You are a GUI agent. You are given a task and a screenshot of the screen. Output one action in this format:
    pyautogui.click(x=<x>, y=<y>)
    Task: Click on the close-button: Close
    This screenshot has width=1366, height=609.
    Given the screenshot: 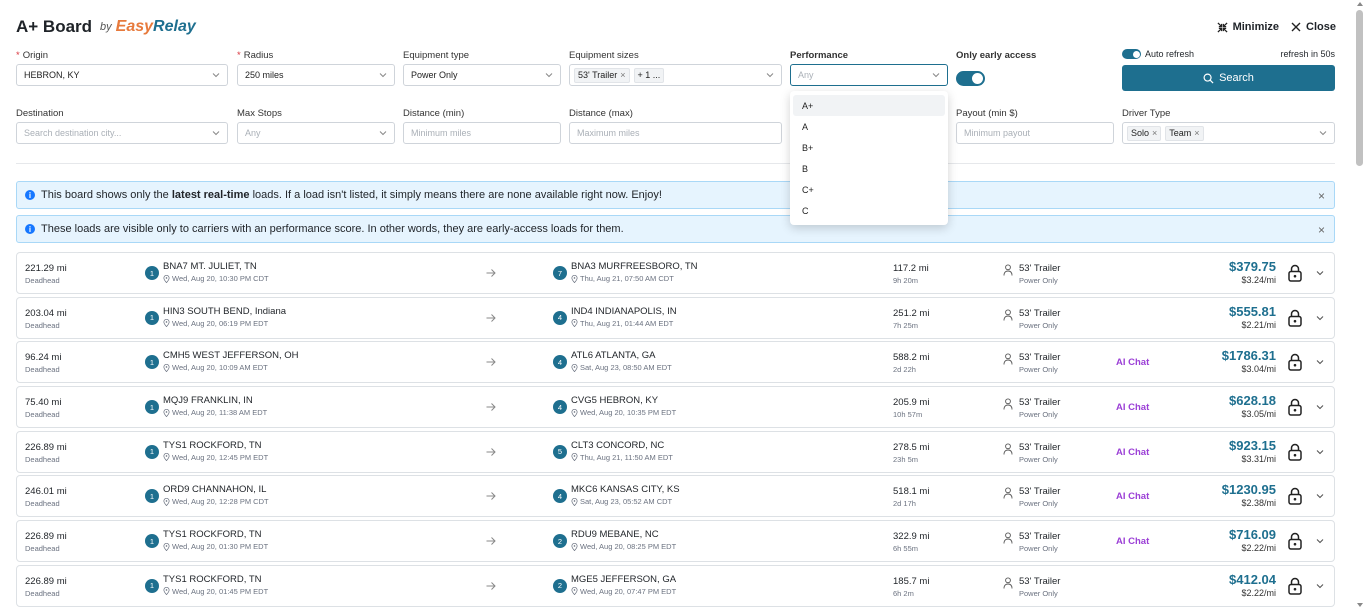 What is the action you would take?
    pyautogui.click(x=1313, y=27)
    